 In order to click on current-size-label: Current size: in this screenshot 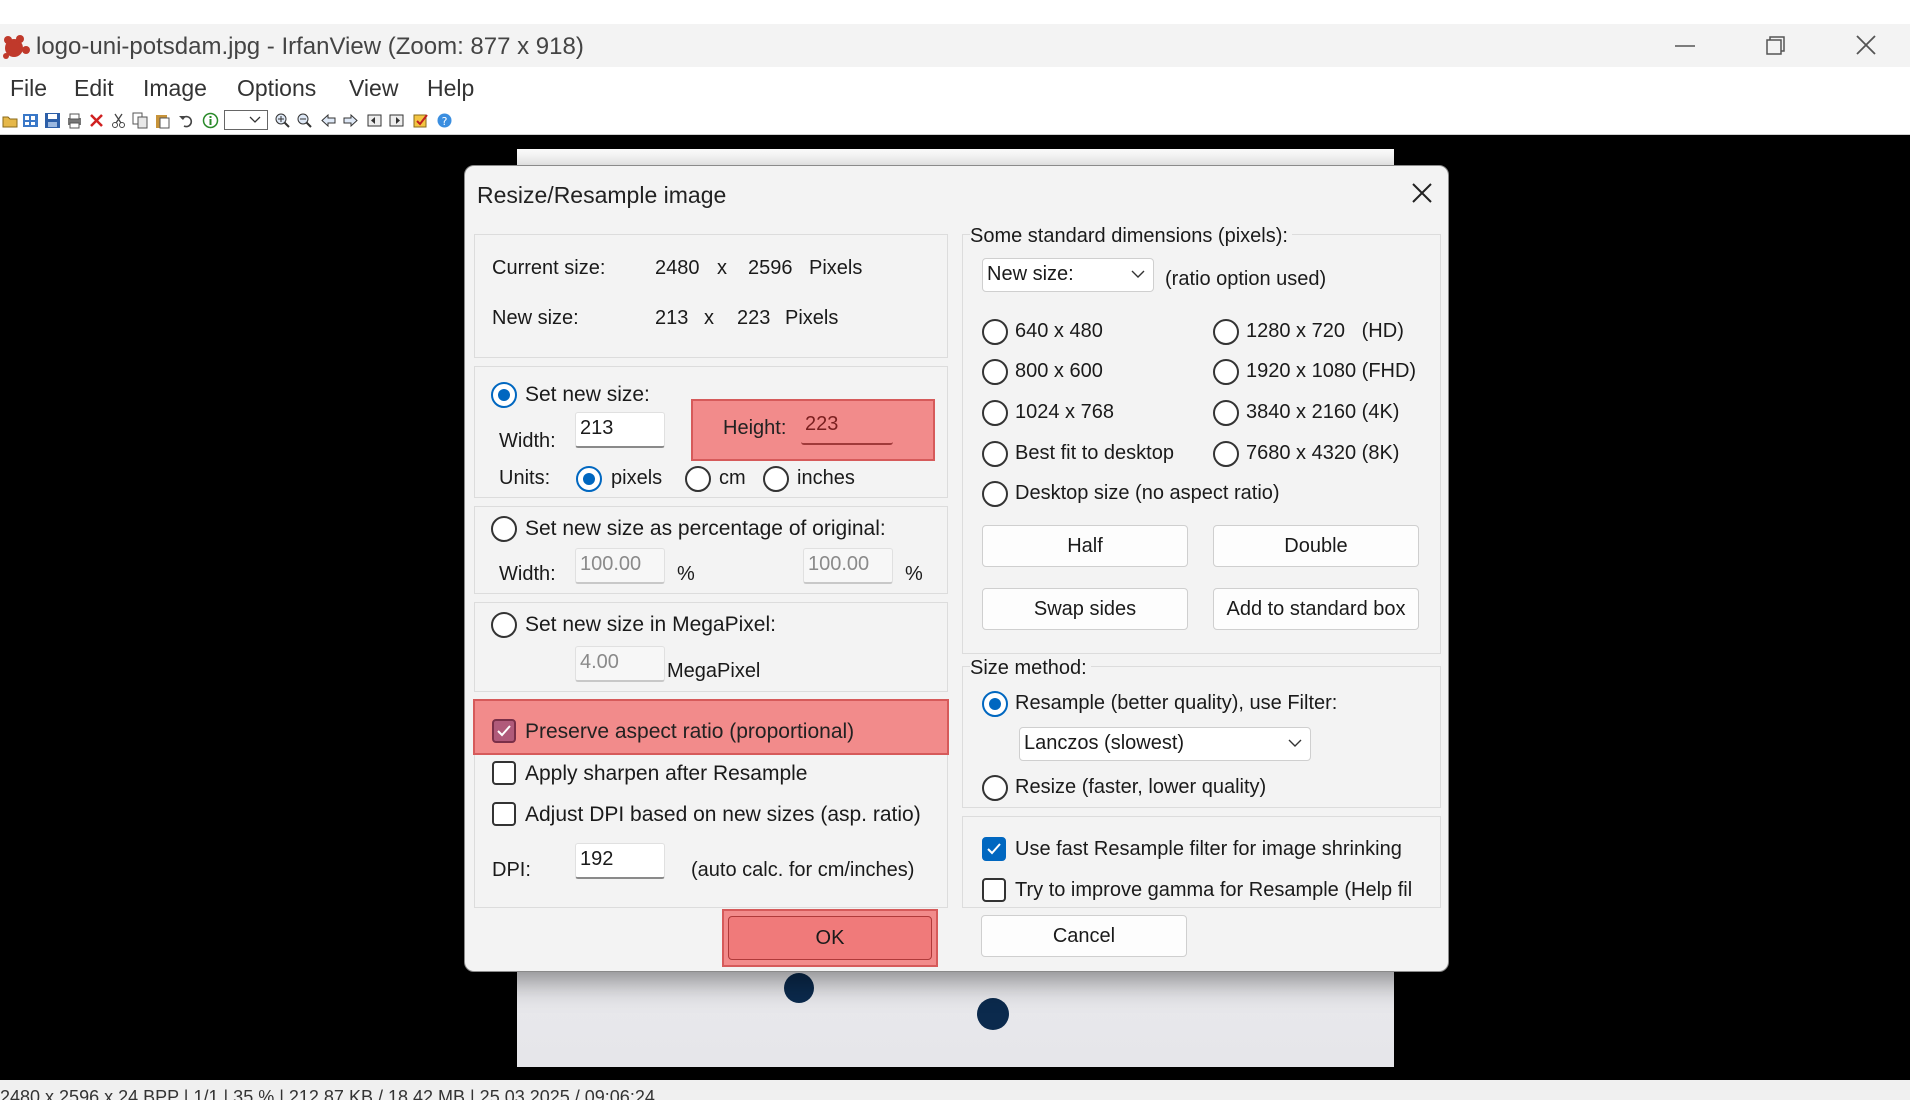, I will do `click(549, 268)`.